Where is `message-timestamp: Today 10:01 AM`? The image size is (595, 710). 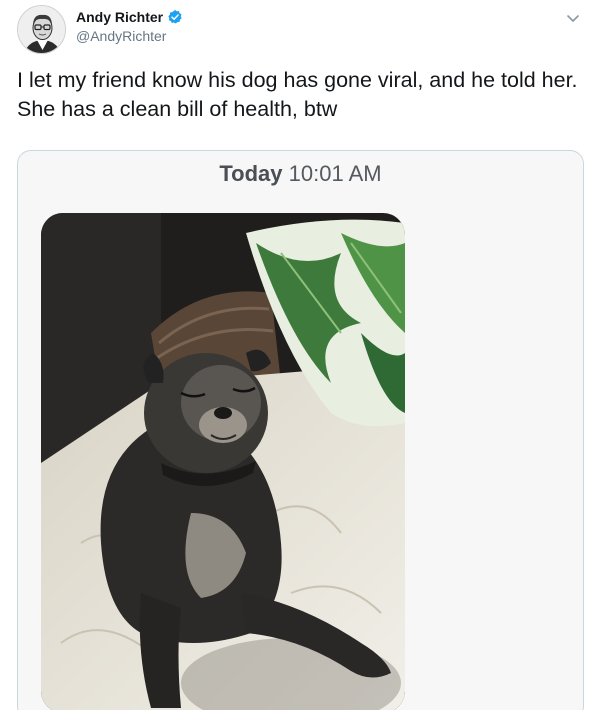
message-timestamp: Today 10:01 AM is located at coordinates (300, 174).